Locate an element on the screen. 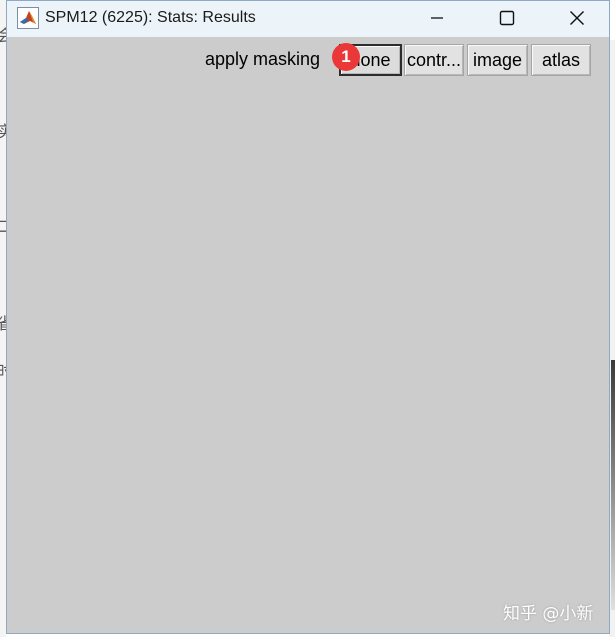  maximize-icon is located at coordinates (507, 18).